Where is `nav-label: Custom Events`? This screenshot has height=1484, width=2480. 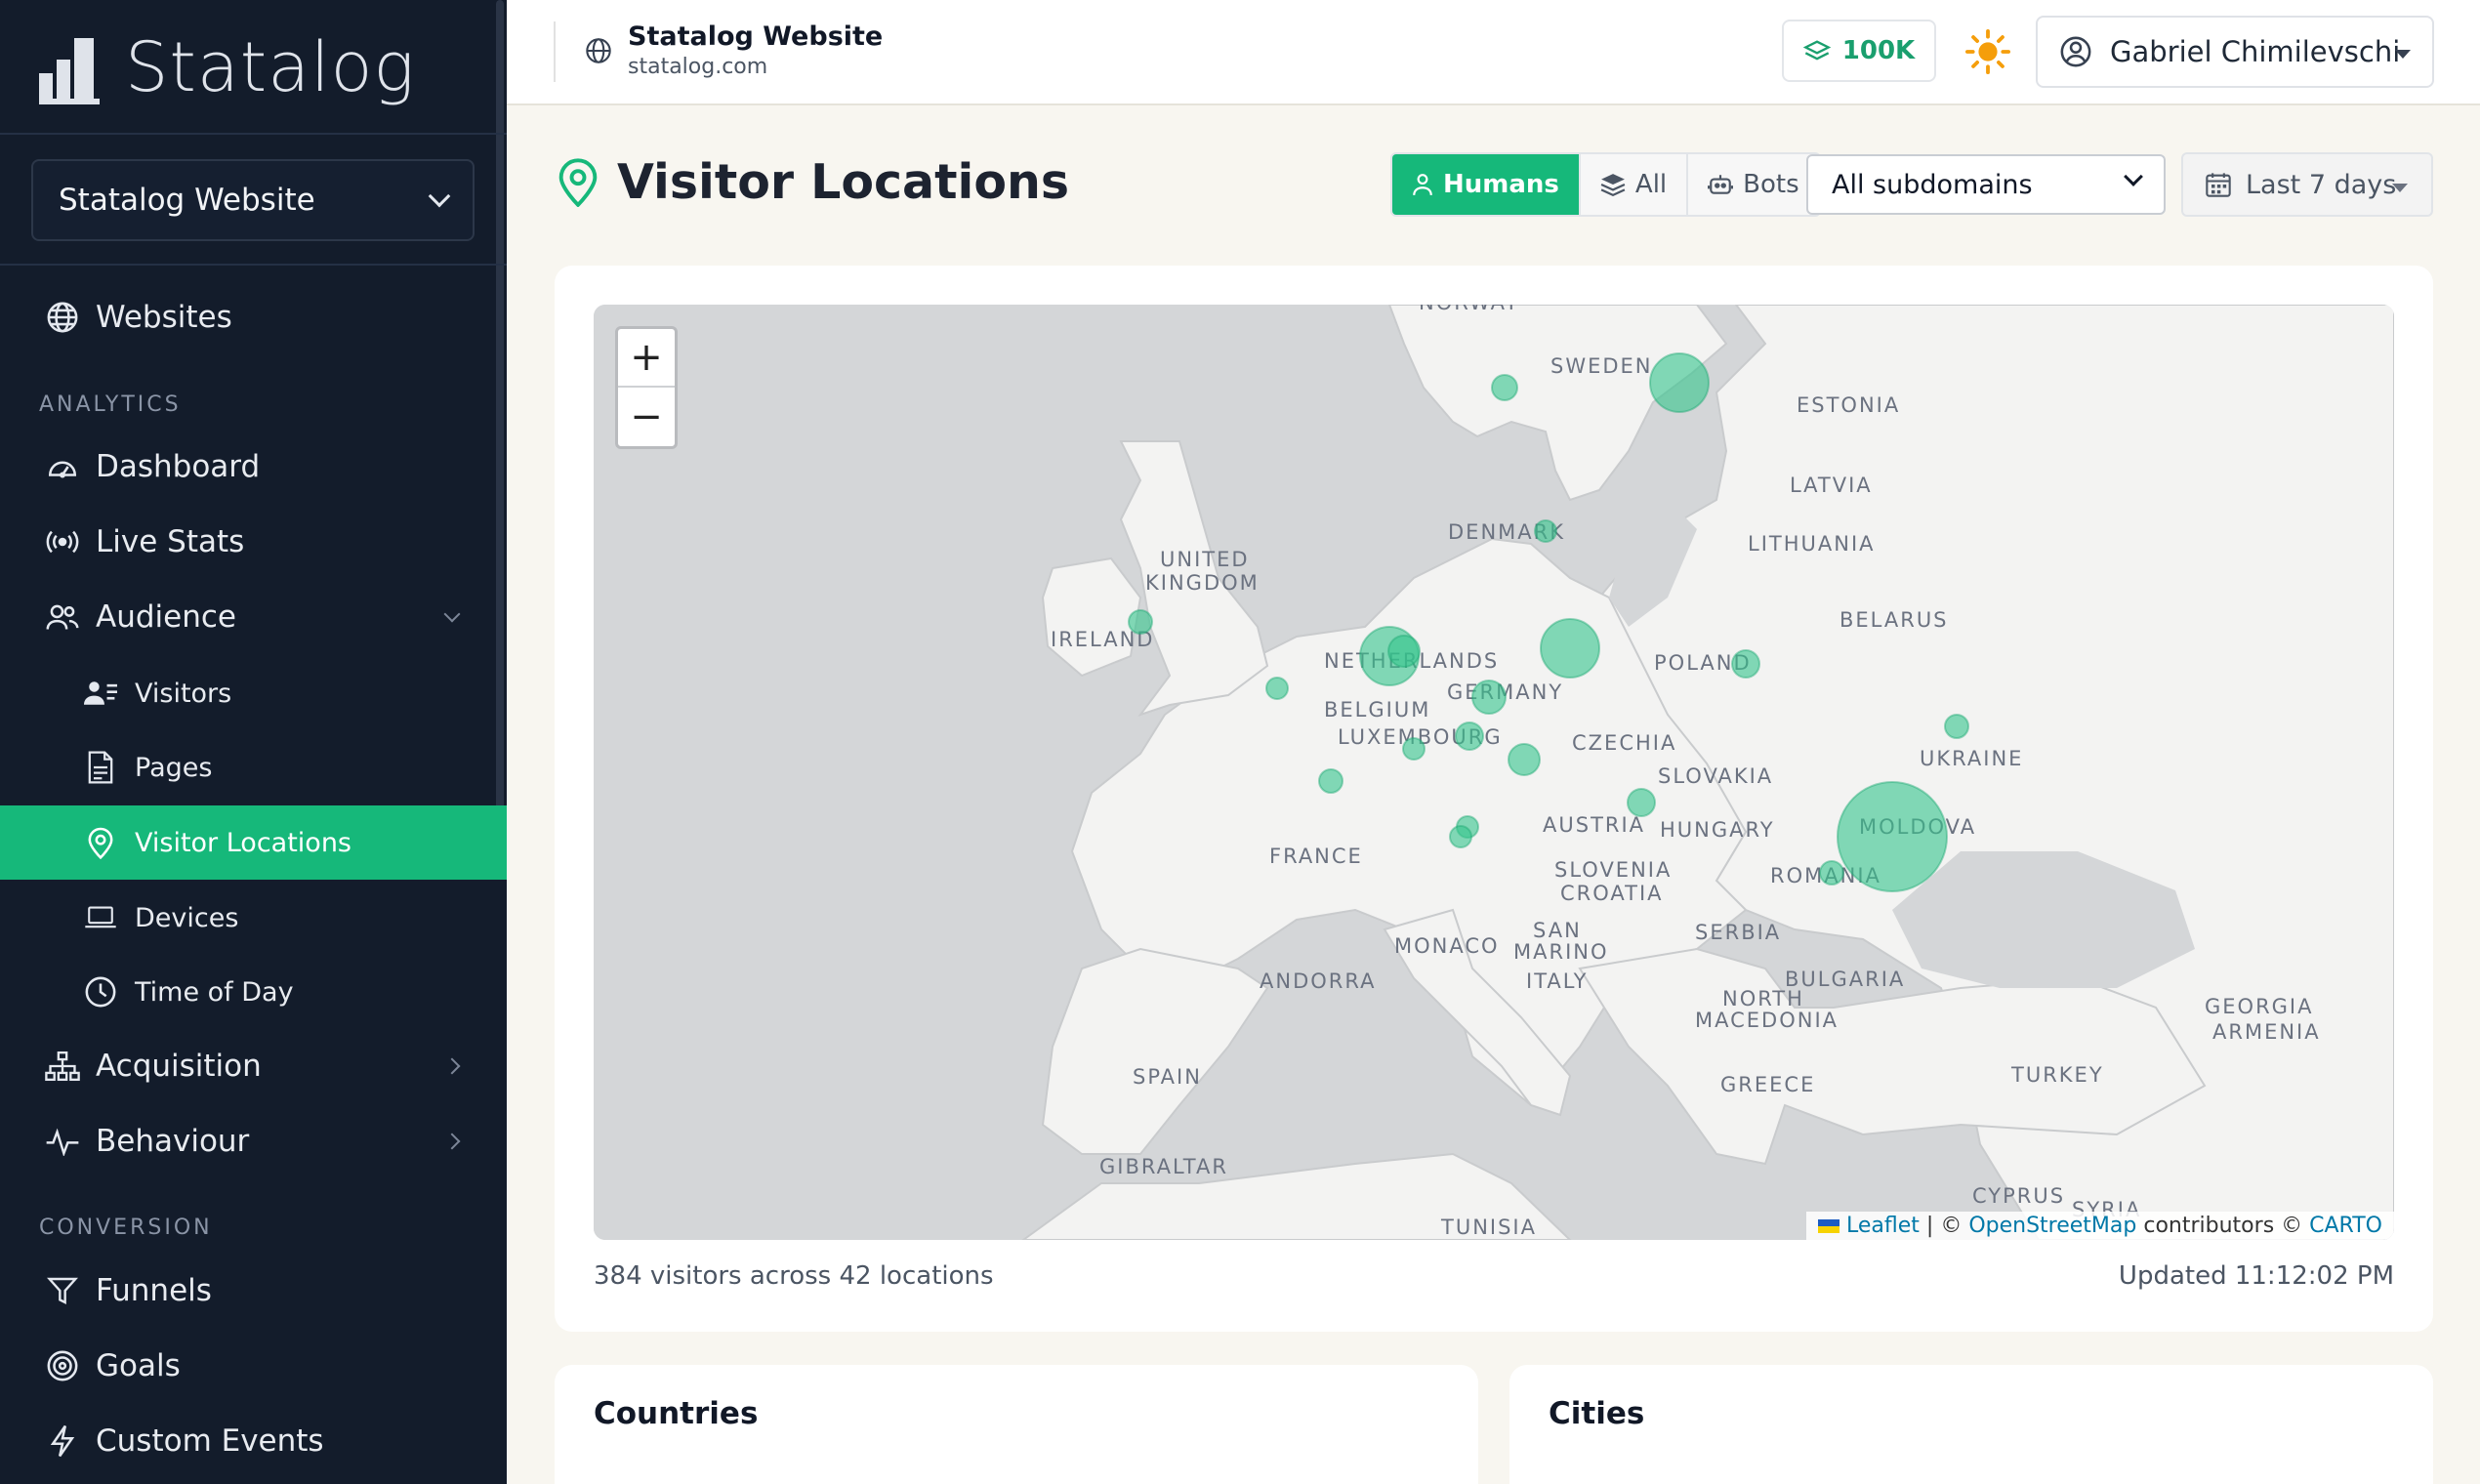
nav-label: Custom Events is located at coordinates (210, 1441).